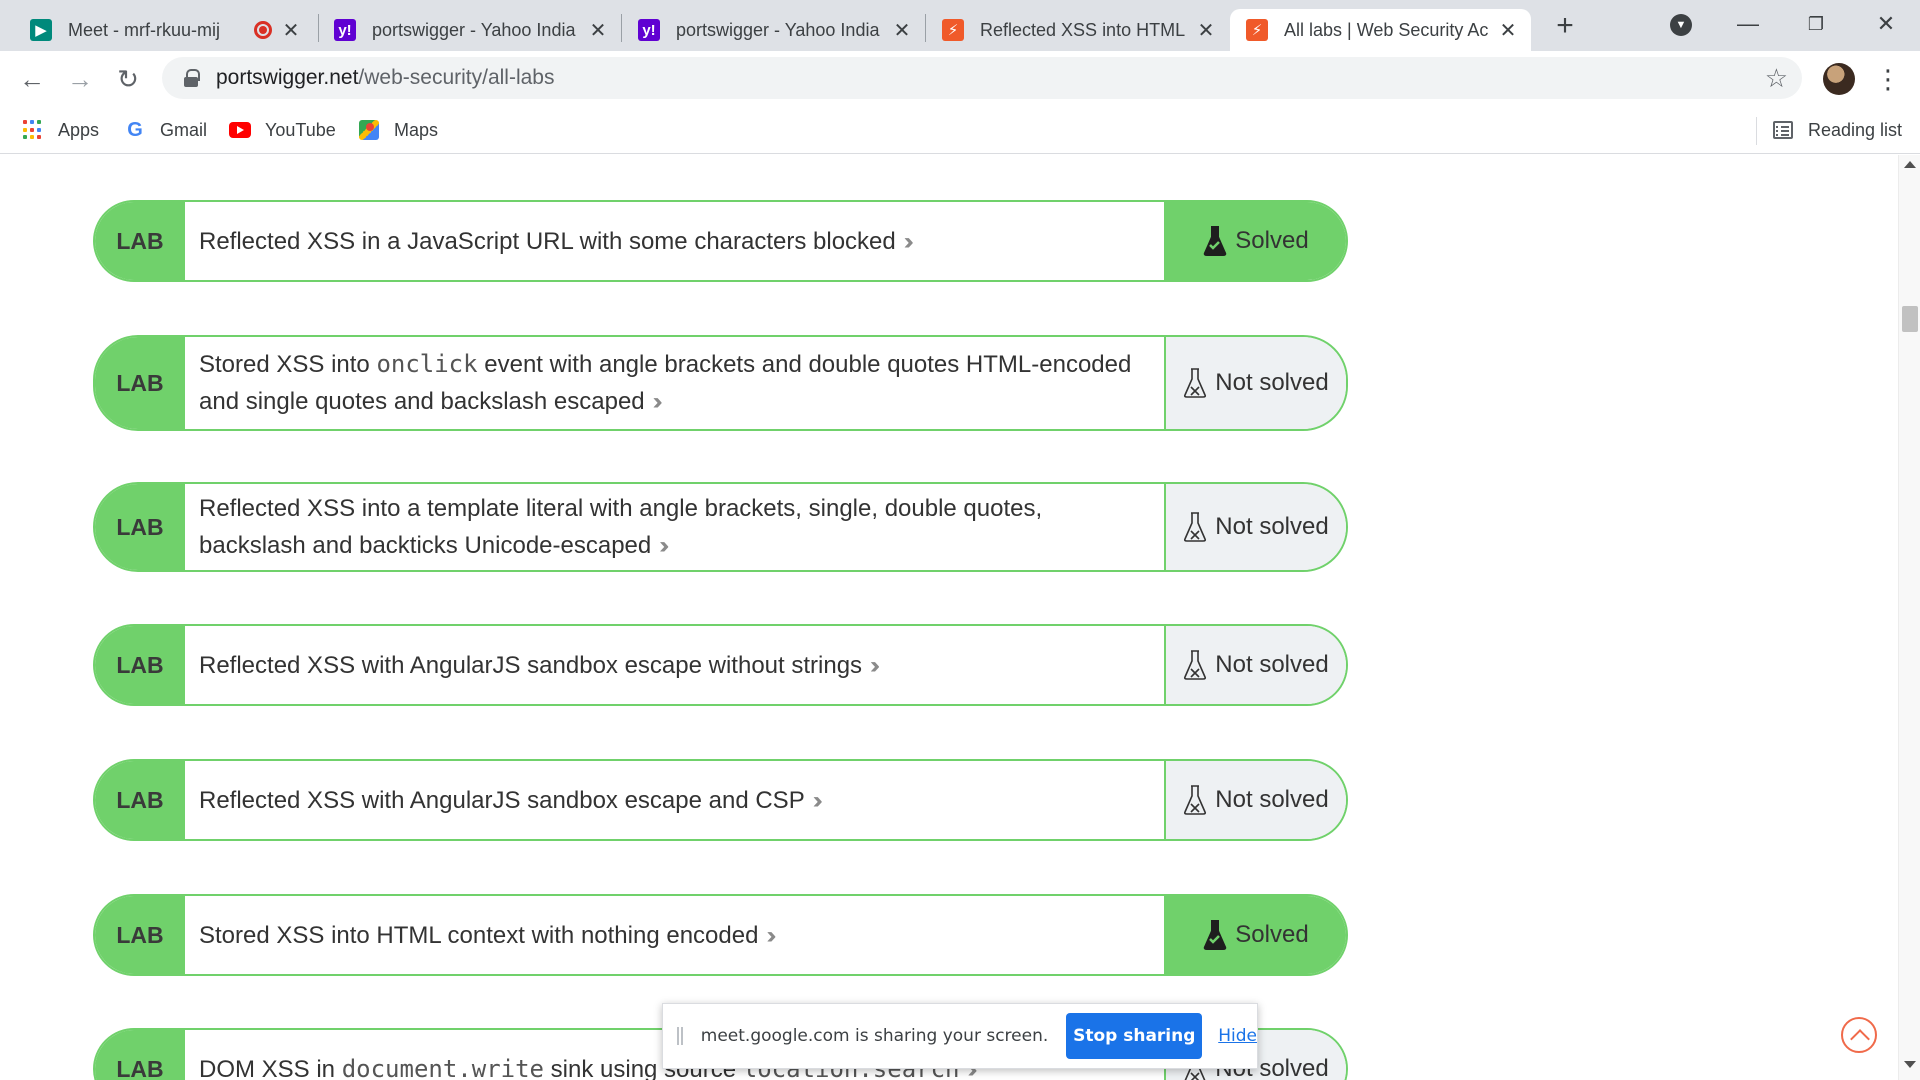 Image resolution: width=1920 pixels, height=1080 pixels. I want to click on lab-title-code: document.write, so click(442, 1067).